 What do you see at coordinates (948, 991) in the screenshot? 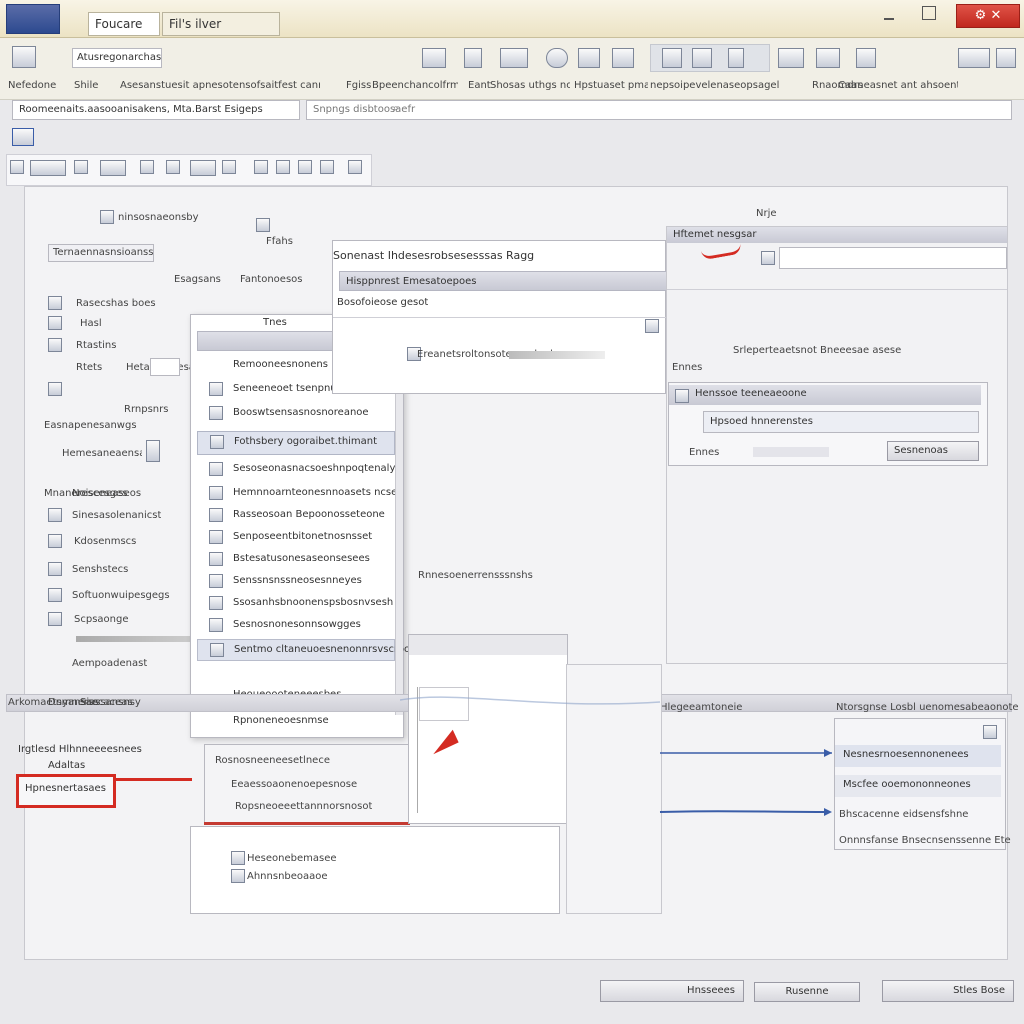
I see `status-button-3: Stles Bose` at bounding box center [948, 991].